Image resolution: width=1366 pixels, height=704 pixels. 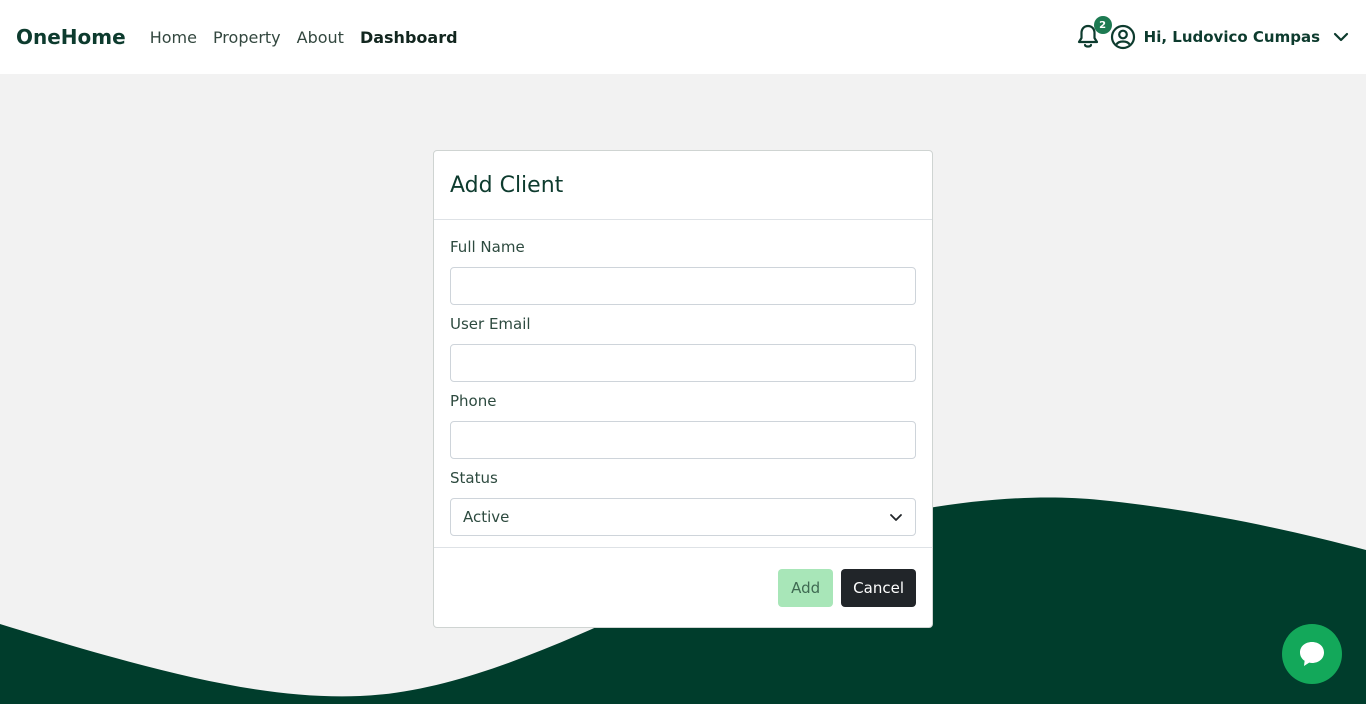 I want to click on chat-button, so click(x=1312, y=654).